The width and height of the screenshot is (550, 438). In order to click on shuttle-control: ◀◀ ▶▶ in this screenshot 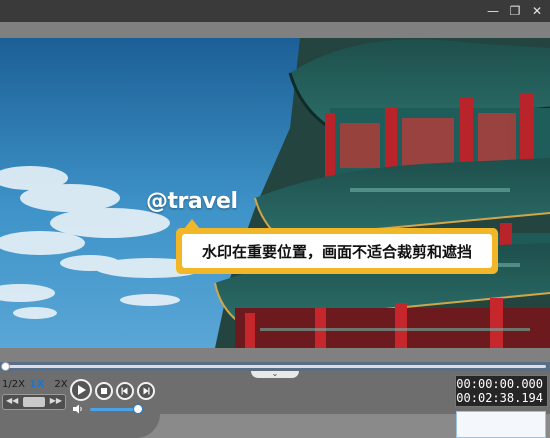, I will do `click(34, 402)`.